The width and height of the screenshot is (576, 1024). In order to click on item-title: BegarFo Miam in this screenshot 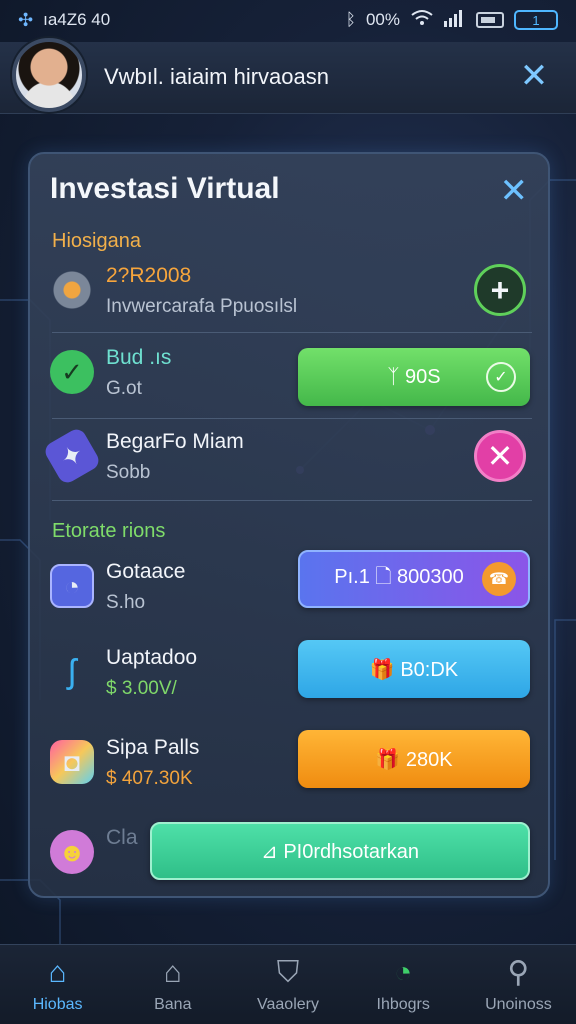, I will do `click(175, 441)`.